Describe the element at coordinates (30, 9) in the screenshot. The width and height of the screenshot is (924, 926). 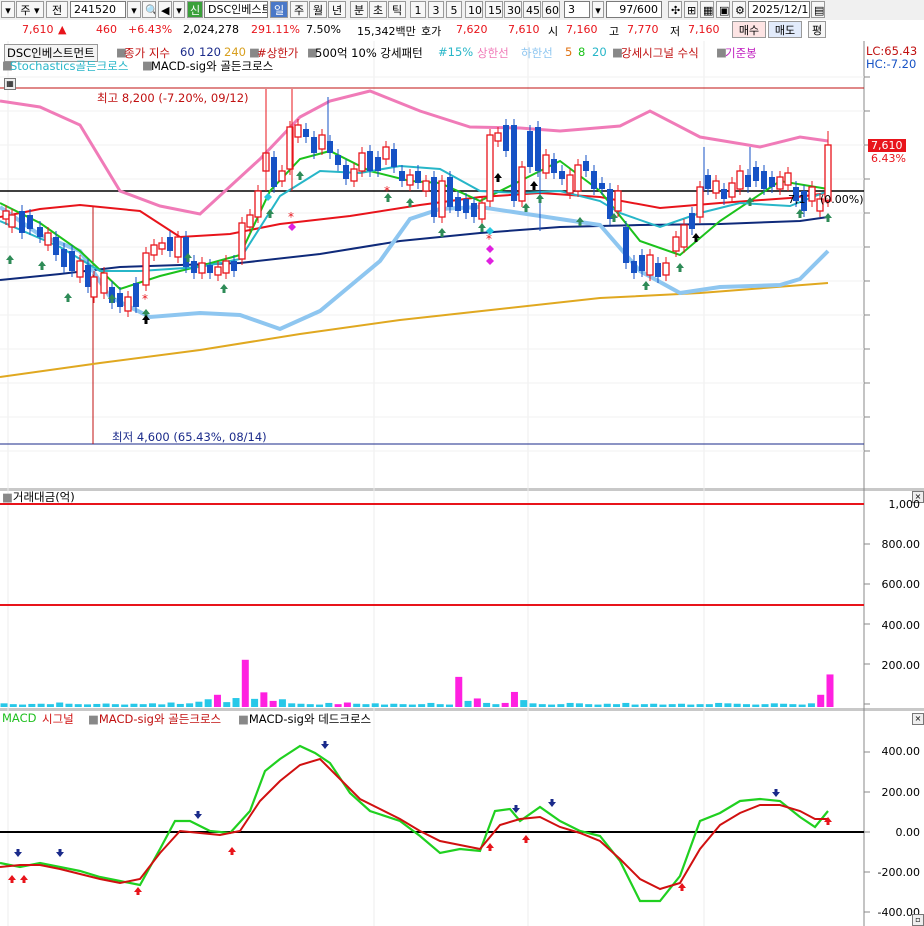
I see `market-type-select: 주 ▾` at that location.